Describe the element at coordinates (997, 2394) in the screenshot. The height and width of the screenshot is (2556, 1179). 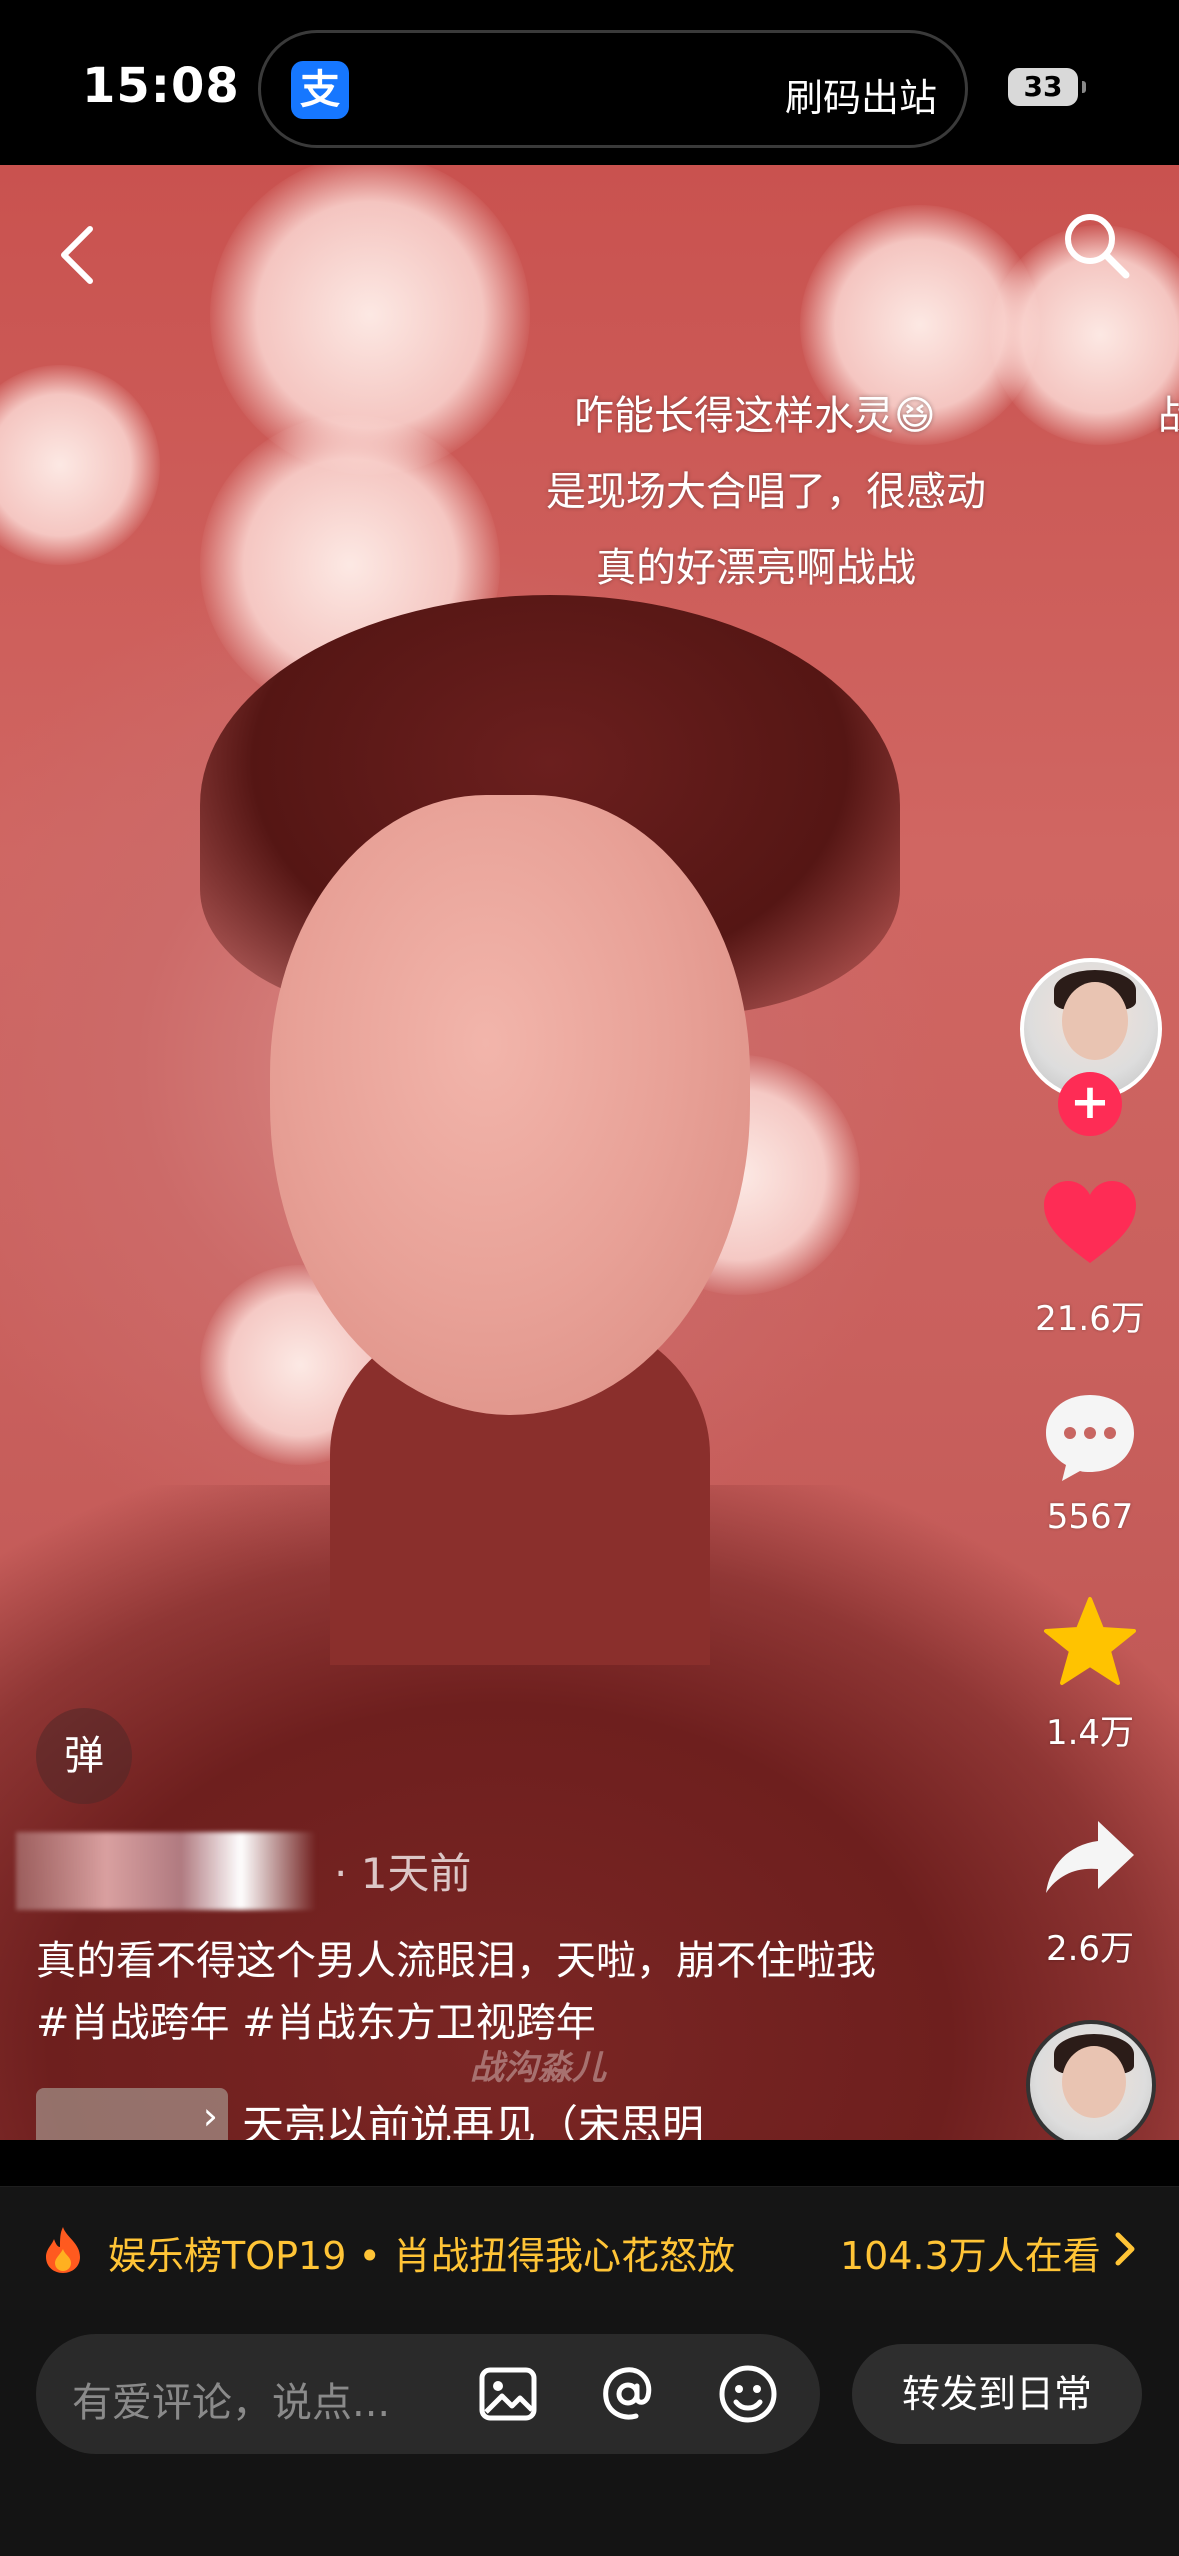
I see `share-to-daily-button: 转发到日常` at that location.